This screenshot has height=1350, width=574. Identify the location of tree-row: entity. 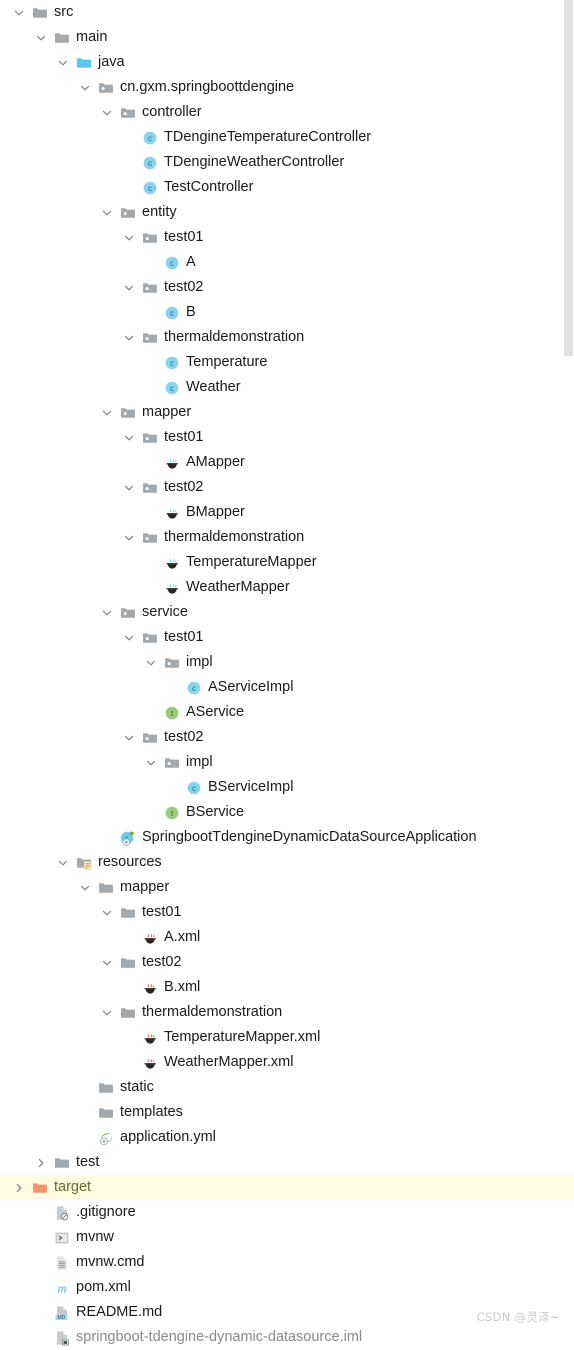
(287, 212).